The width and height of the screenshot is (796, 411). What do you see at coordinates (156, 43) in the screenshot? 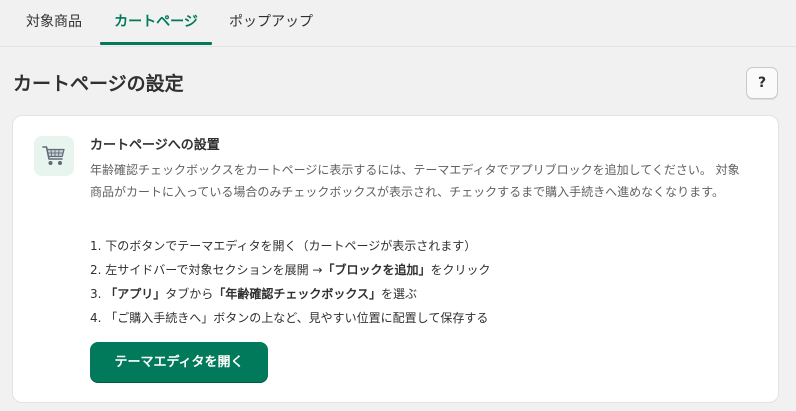
I see `active-tab-indicator` at bounding box center [156, 43].